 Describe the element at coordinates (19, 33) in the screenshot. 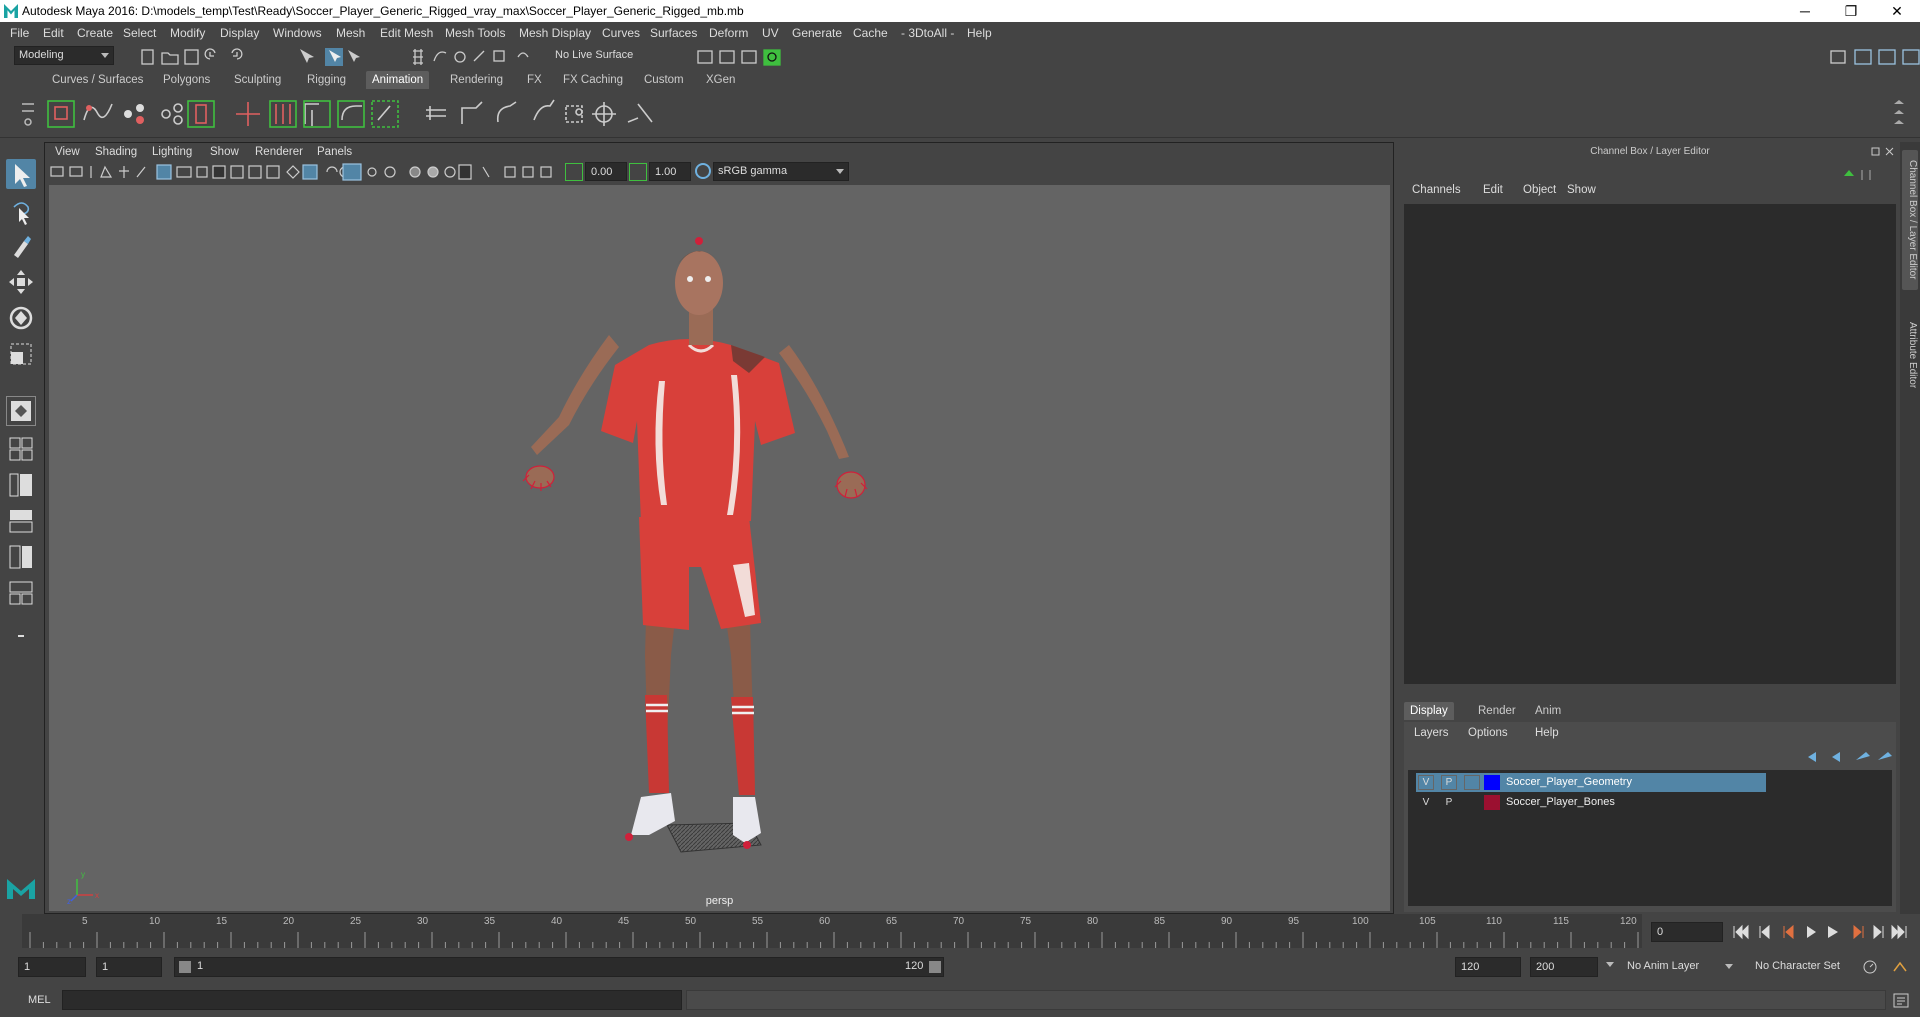

I see `menu-file: File` at that location.